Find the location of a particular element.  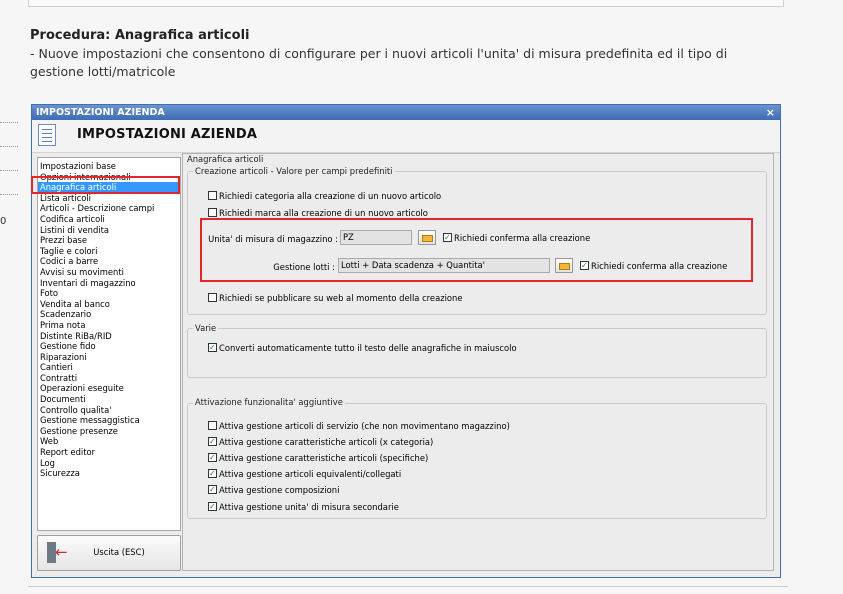

nav-item: Opzioni internazionali is located at coordinates (109, 177).